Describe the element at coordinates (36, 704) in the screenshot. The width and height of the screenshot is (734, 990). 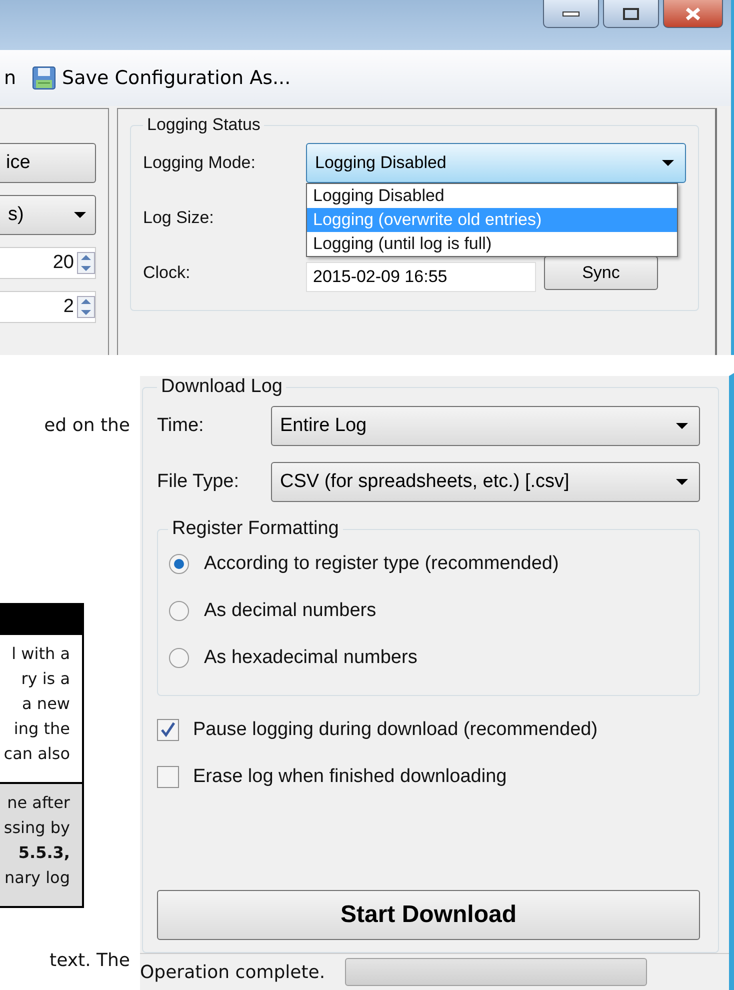
I see `note-text: l with a ry is a a new ing the can also` at that location.